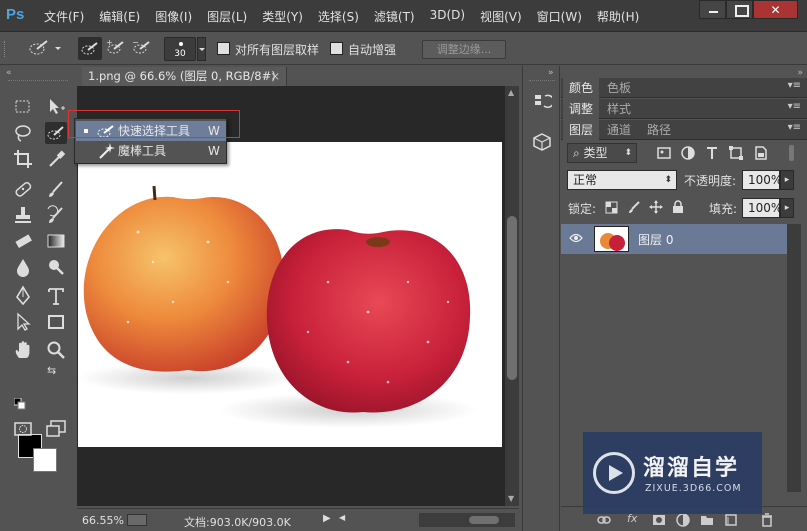 The image size is (807, 531). Describe the element at coordinates (56, 296) in the screenshot. I see `type-tool-icon` at that location.